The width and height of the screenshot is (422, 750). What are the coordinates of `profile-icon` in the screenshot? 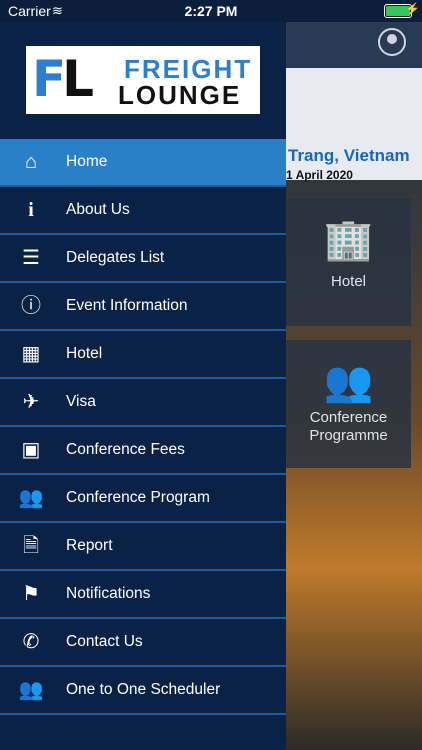 It's located at (392, 42).